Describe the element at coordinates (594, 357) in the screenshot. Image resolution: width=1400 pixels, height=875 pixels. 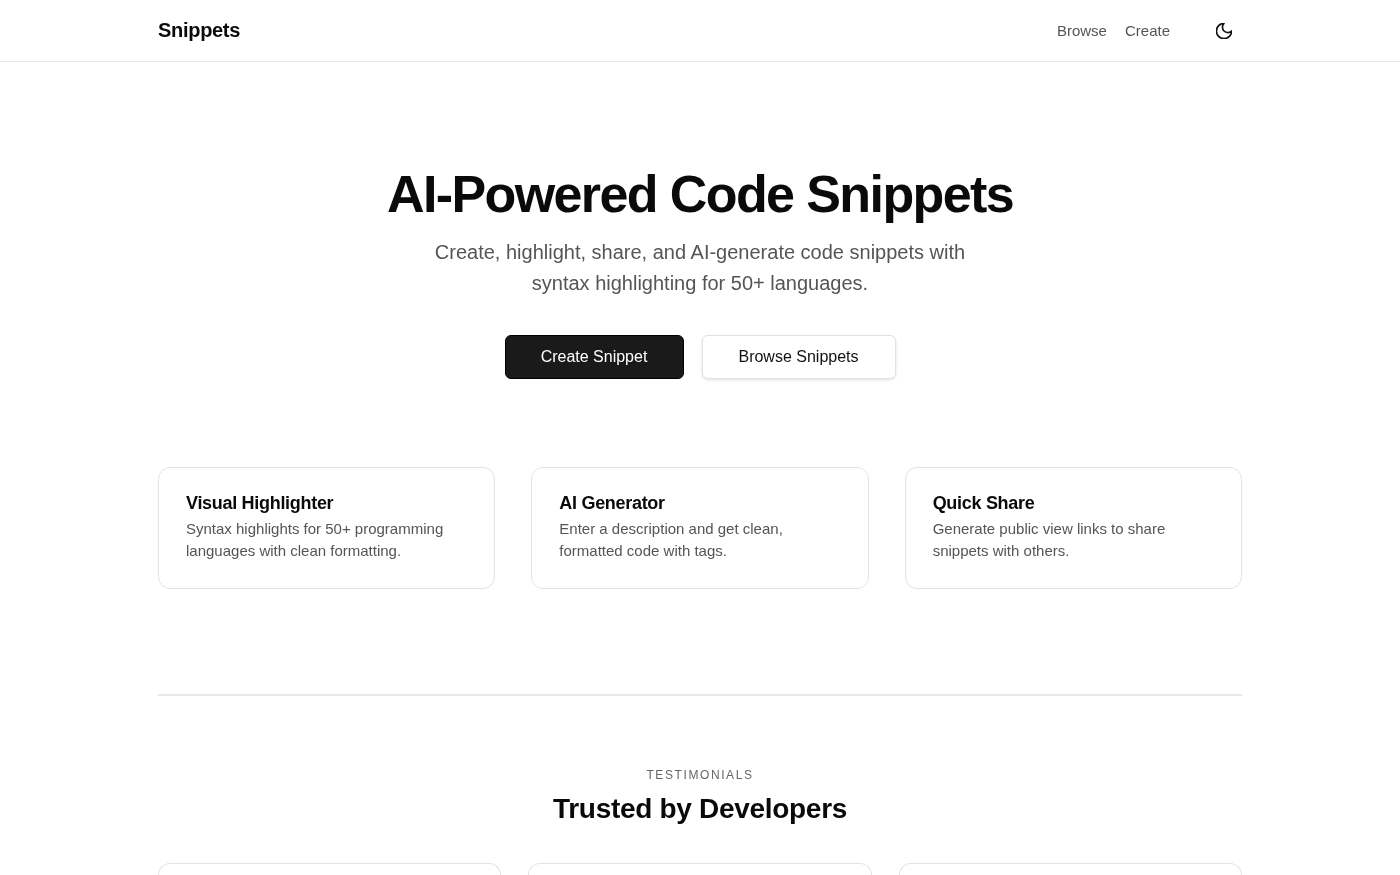
I see `create-snippet-button: Create Snippet` at that location.